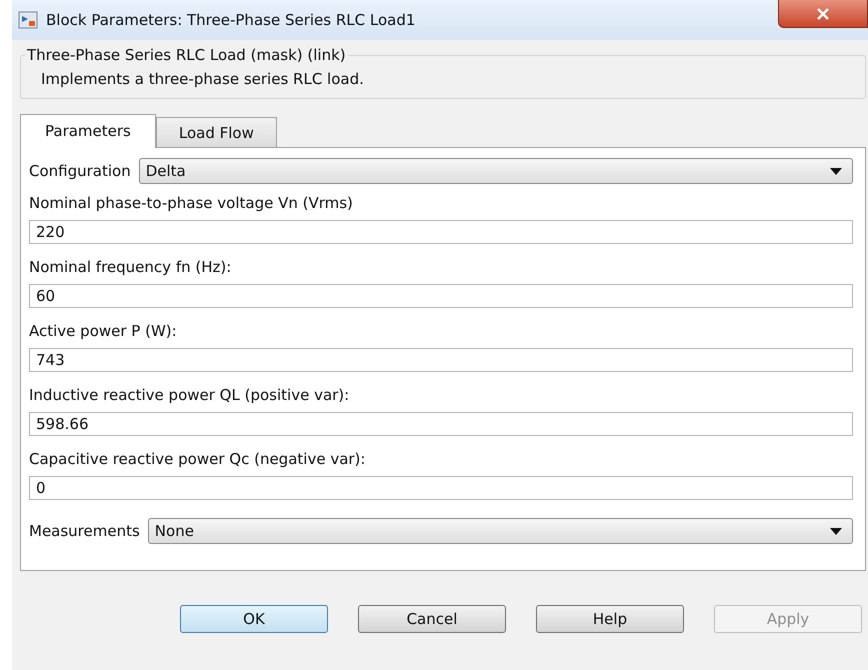  I want to click on dropdown: Delta, so click(495, 171).